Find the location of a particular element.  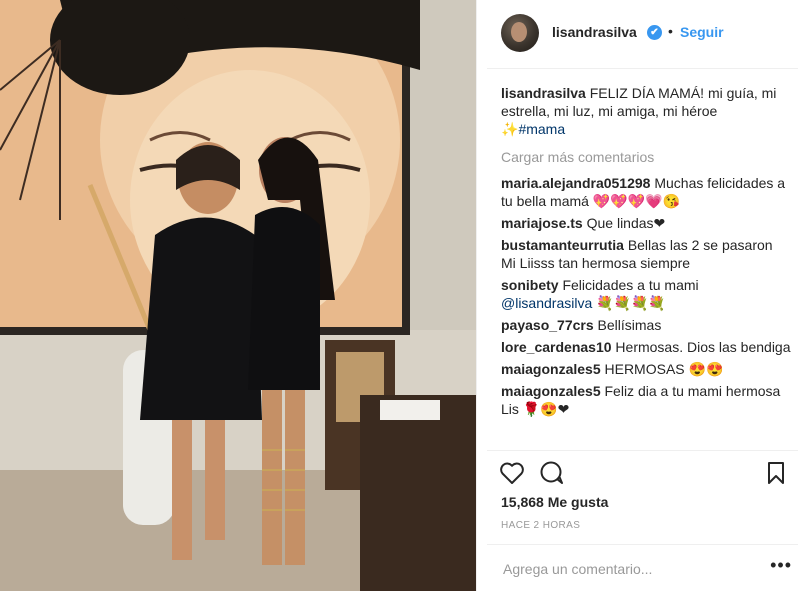

verified-badge-icon: ✔ is located at coordinates (654, 32).